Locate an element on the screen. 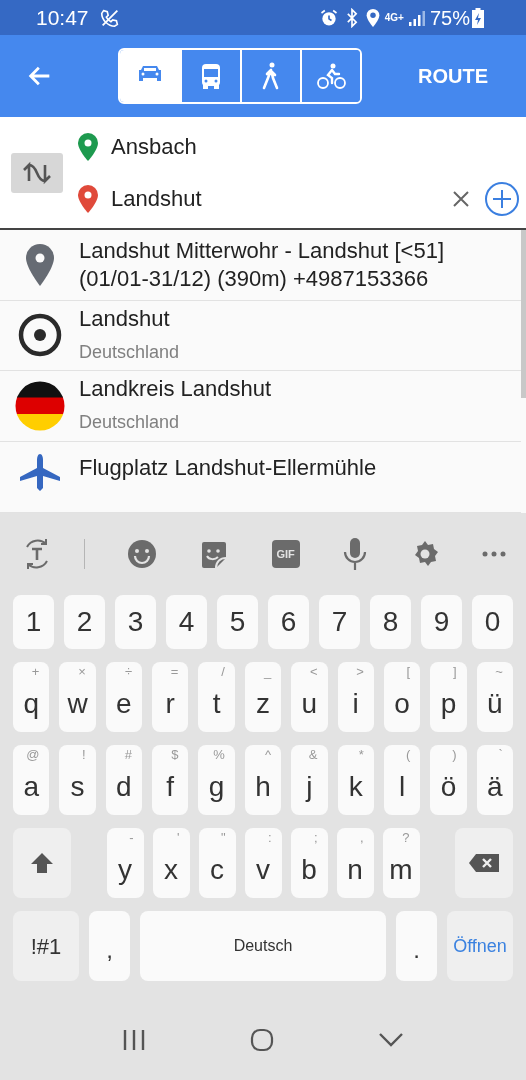 Image resolution: width=526 pixels, height=1080 pixels. keyboard-key: ÷ e is located at coordinates (124, 697).